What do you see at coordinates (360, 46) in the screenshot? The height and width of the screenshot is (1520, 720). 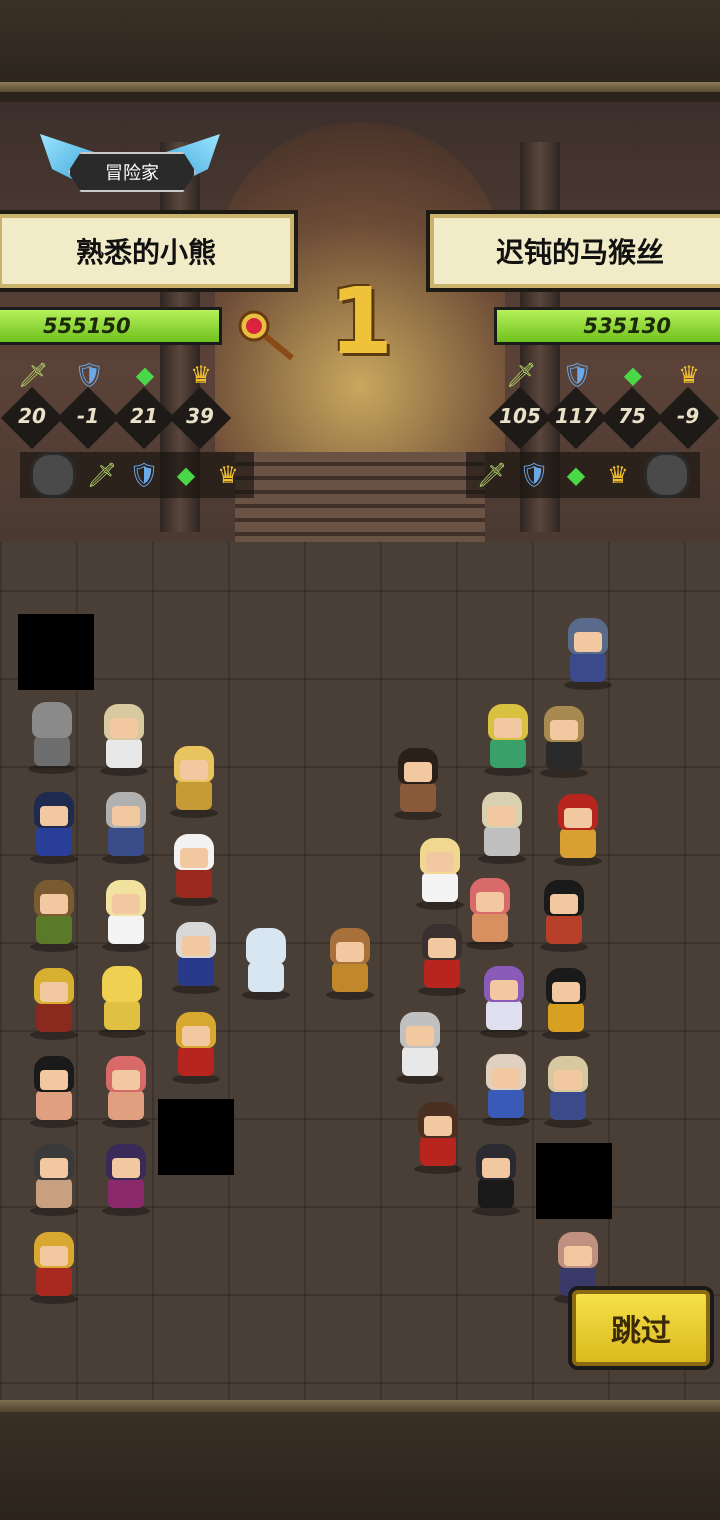 I see `top-frame` at bounding box center [360, 46].